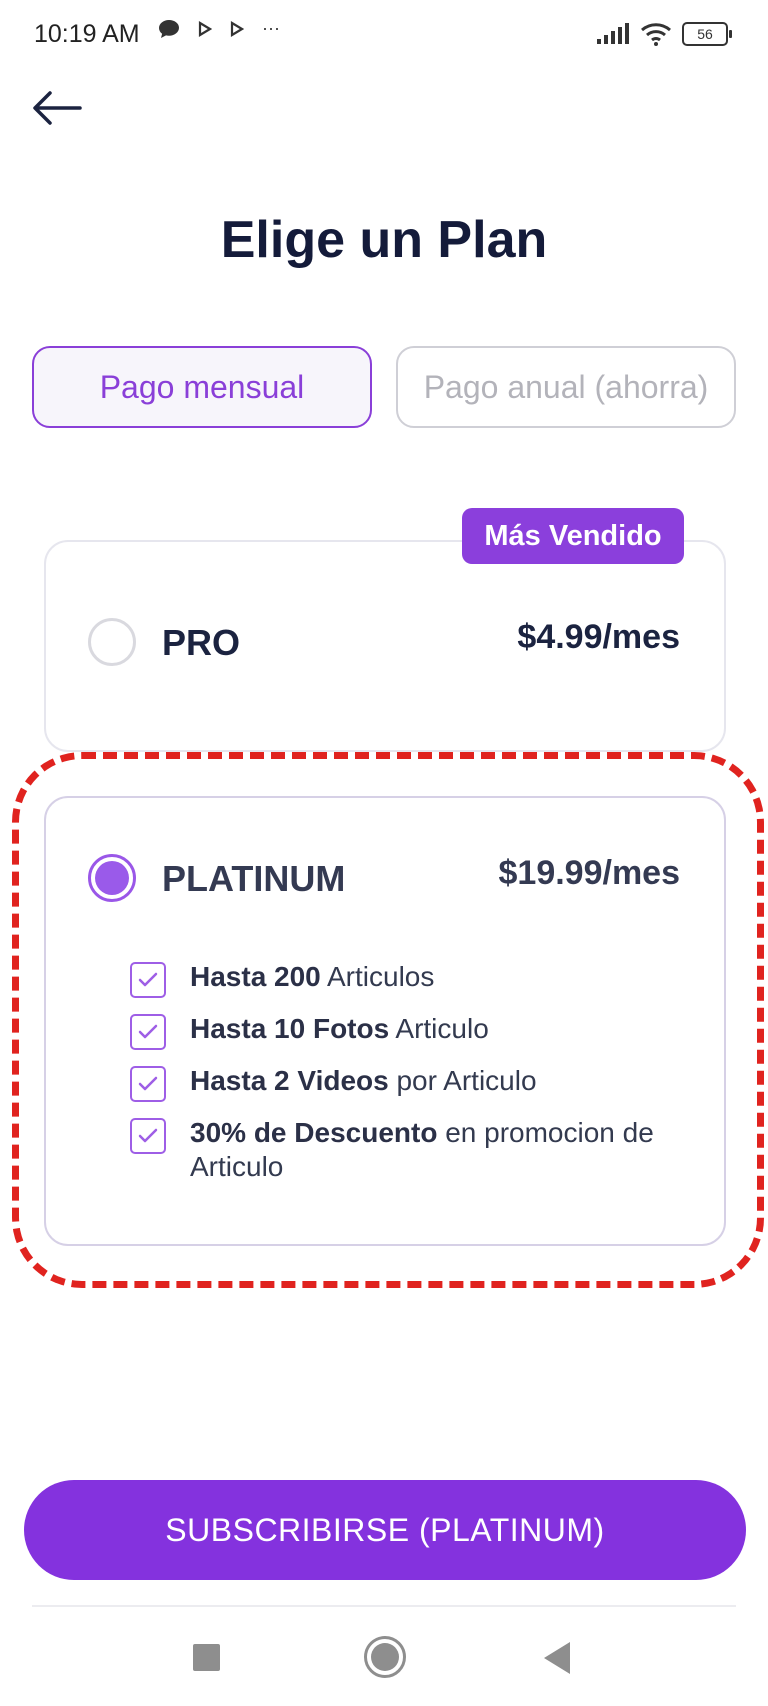 The height and width of the screenshot is (1706, 768). I want to click on nav-back-icon, so click(557, 1658).